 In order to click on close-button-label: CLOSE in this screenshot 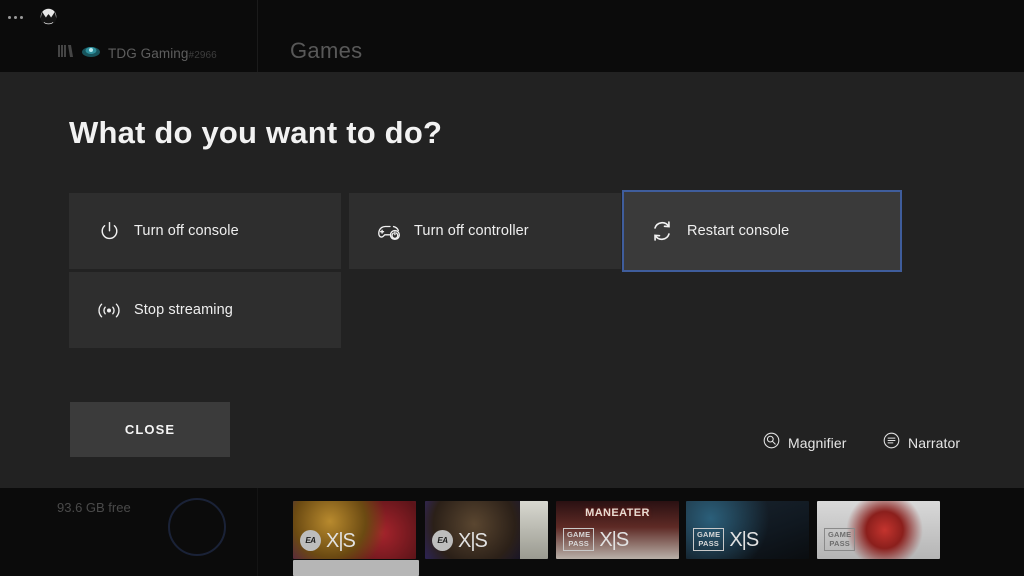, I will do `click(150, 429)`.